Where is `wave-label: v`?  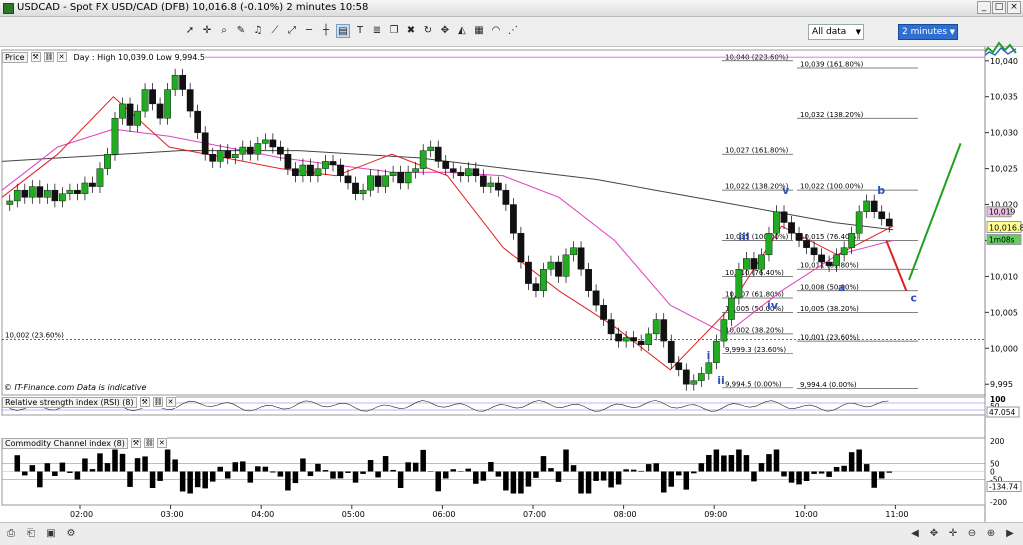 wave-label: v is located at coordinates (786, 190).